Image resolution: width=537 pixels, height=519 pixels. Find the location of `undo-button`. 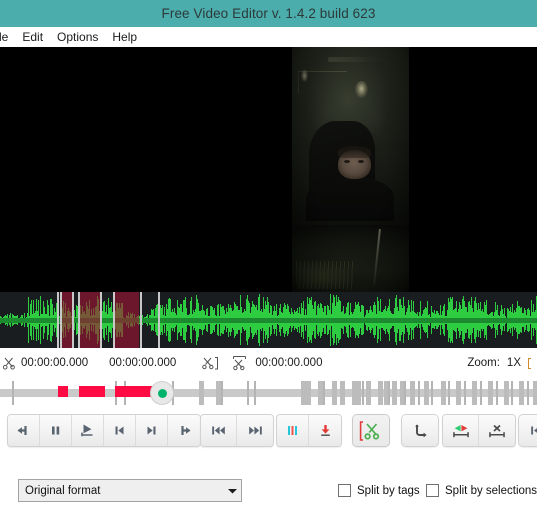

undo-button is located at coordinates (420, 430).